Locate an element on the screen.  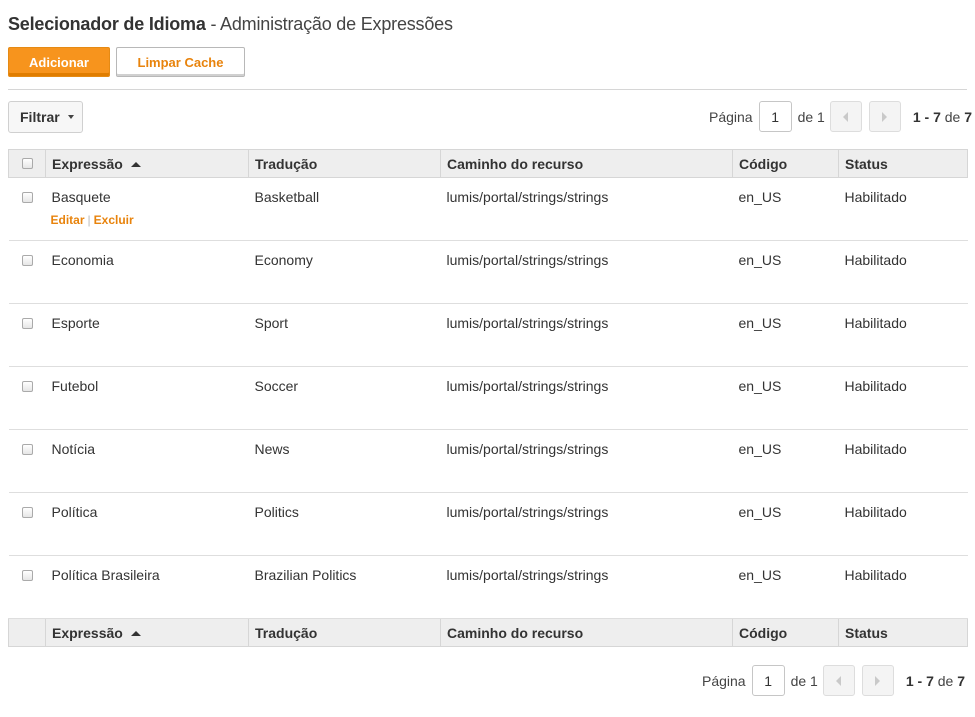
results-range: 1 - 7 de 7 is located at coordinates (935, 680).